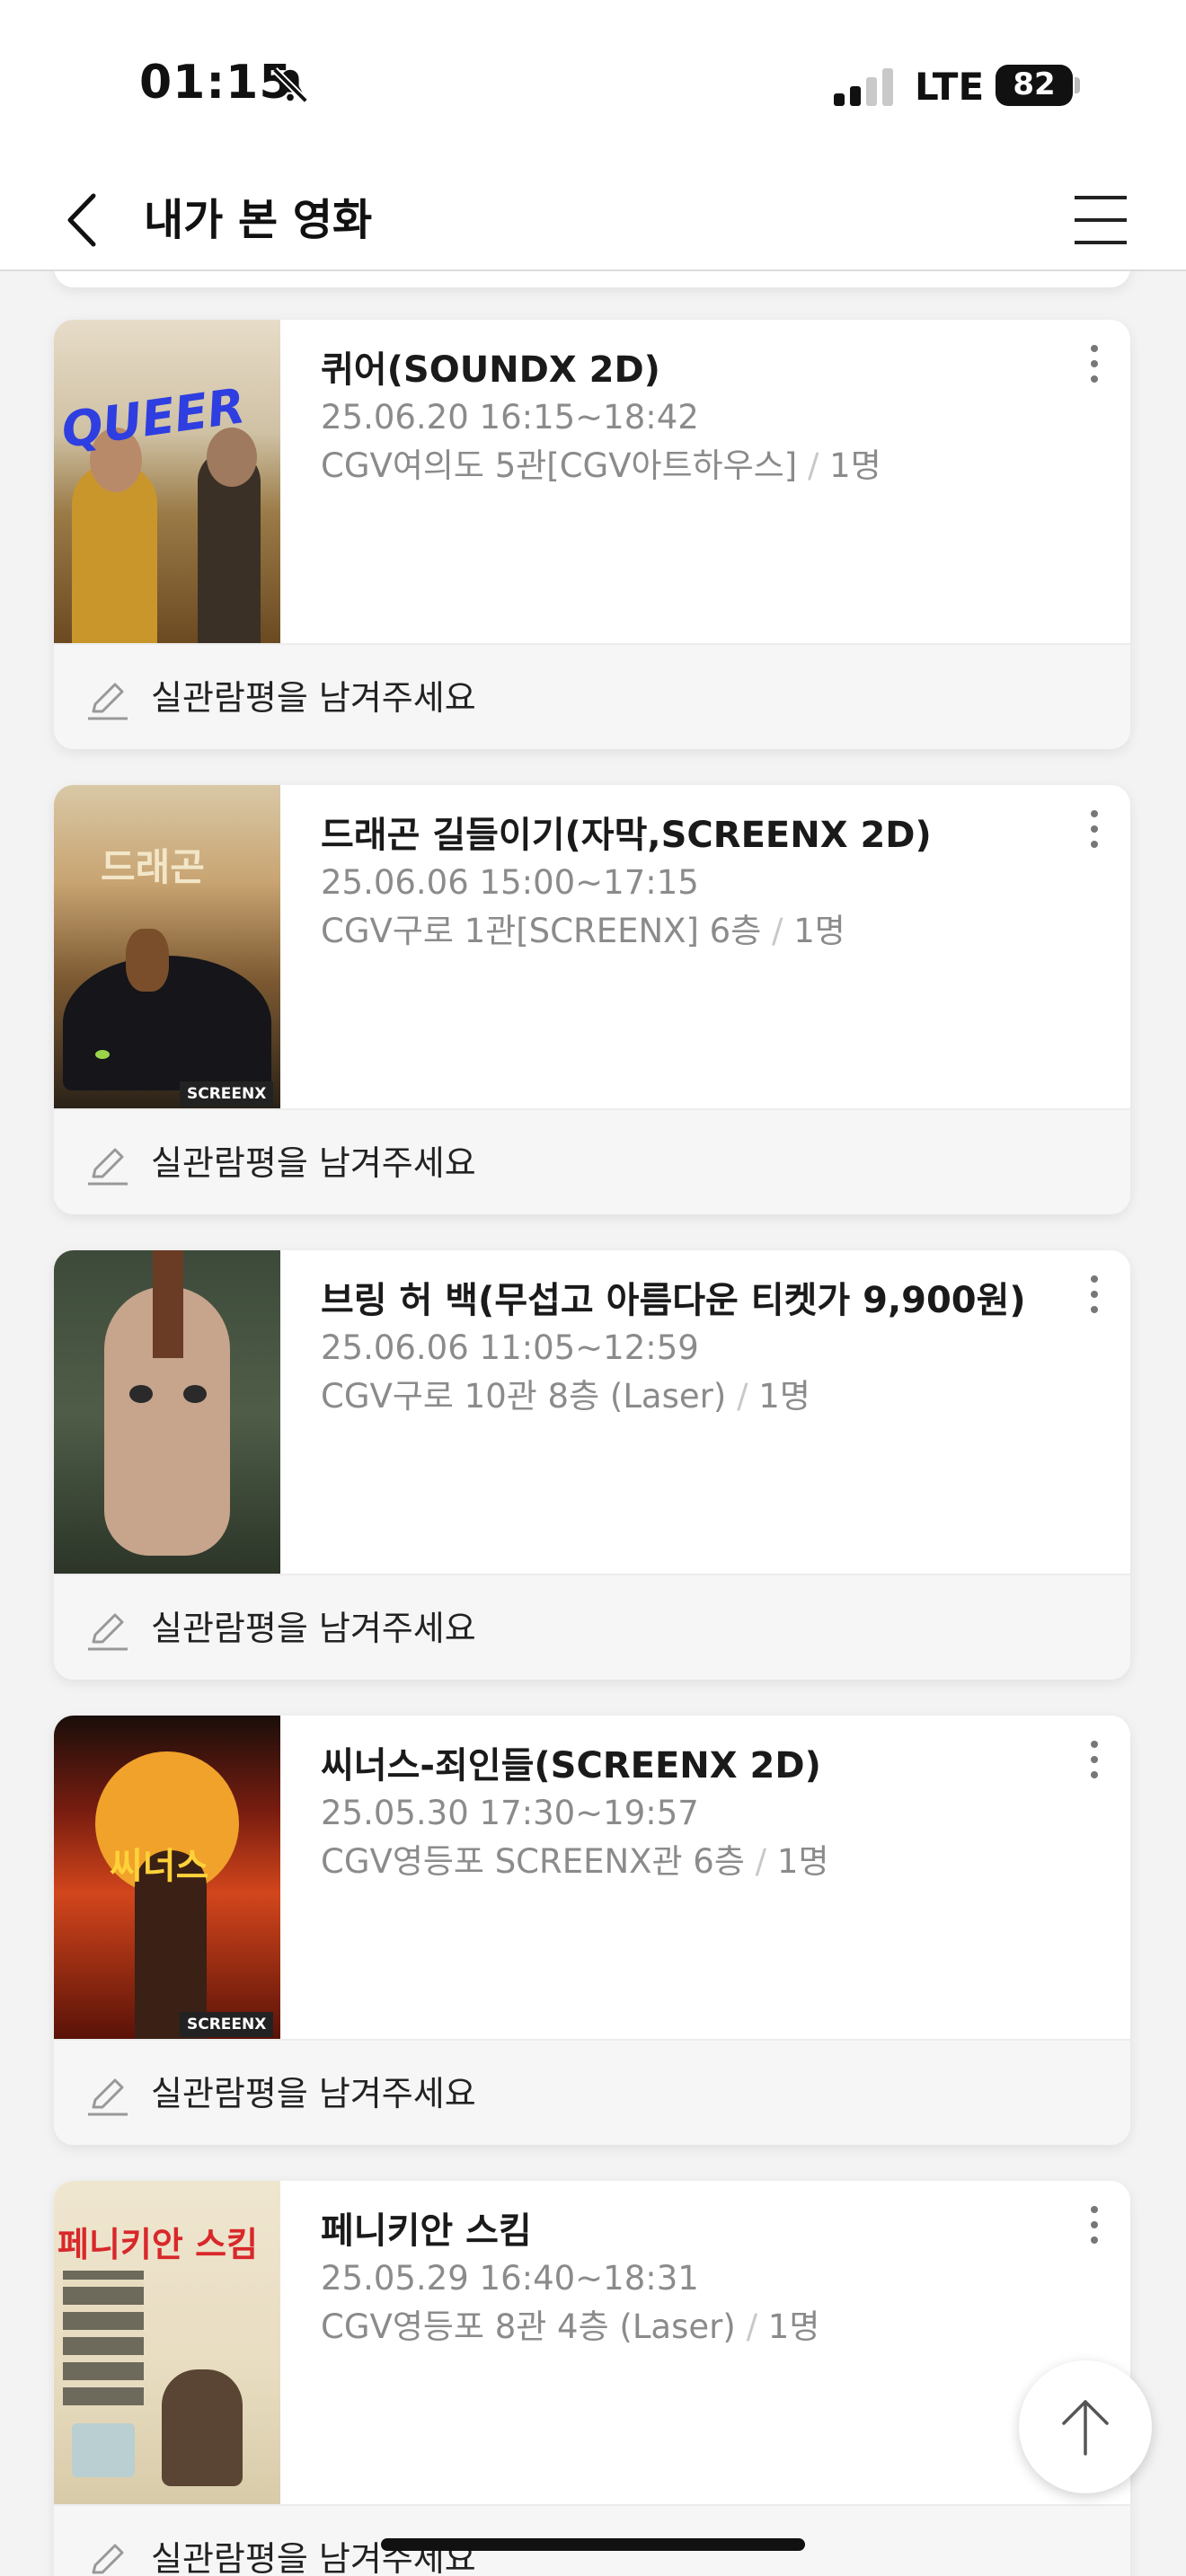 This screenshot has height=2576, width=1186. What do you see at coordinates (258, 220) in the screenshot?
I see `page-title: 내가 본 영화` at bounding box center [258, 220].